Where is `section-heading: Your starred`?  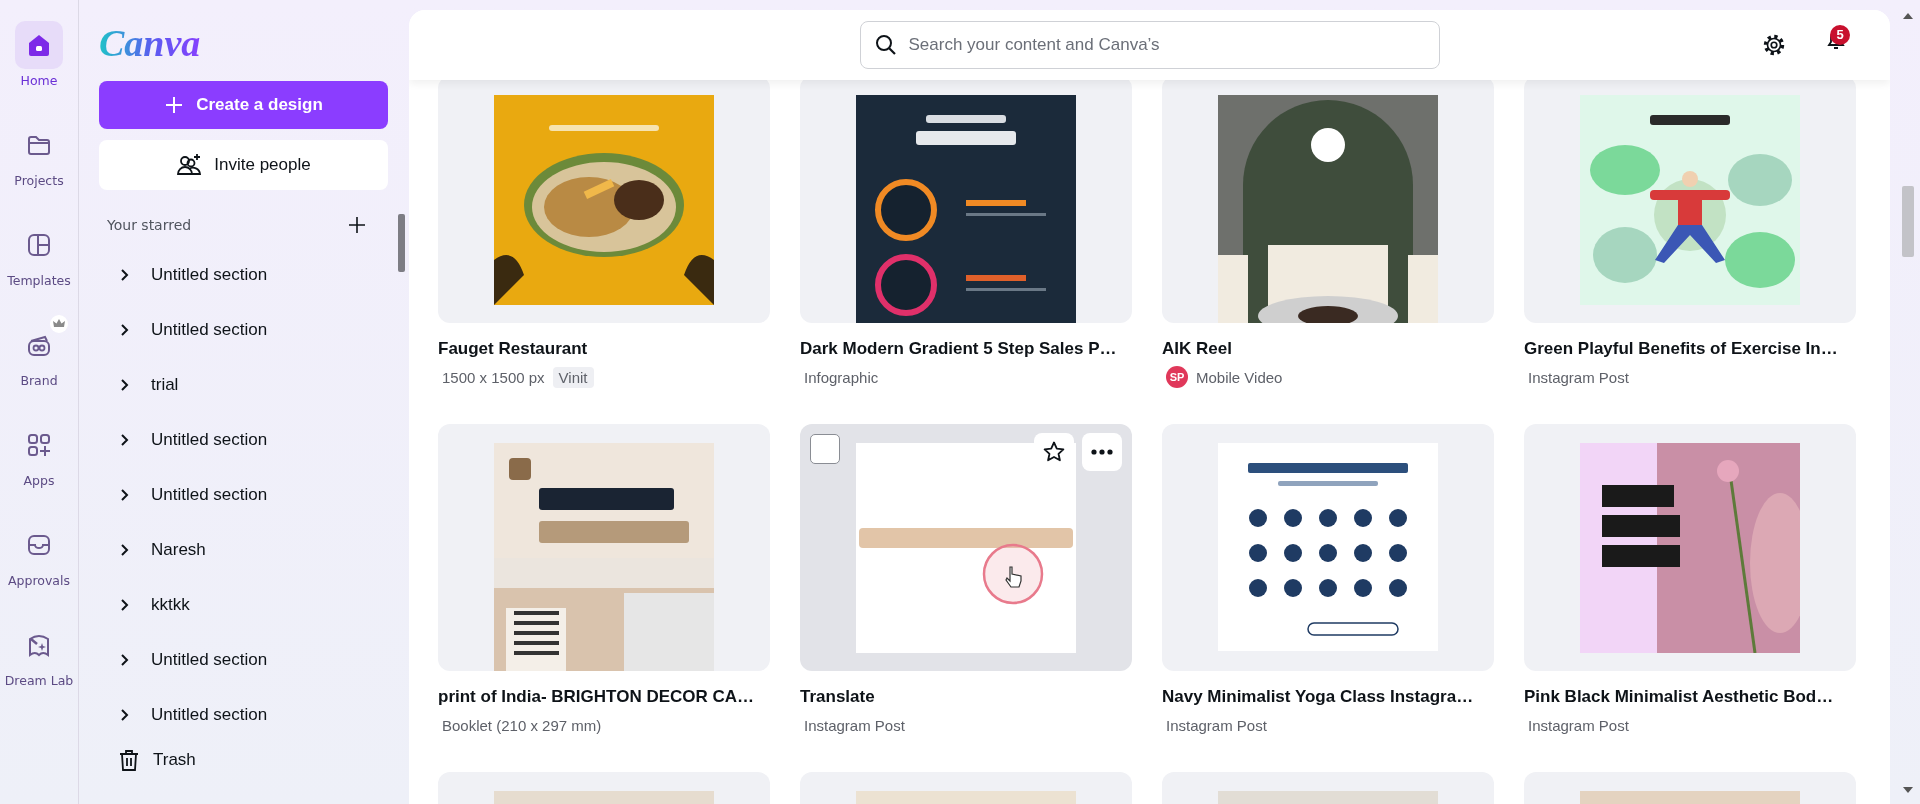 section-heading: Your starred is located at coordinates (149, 225).